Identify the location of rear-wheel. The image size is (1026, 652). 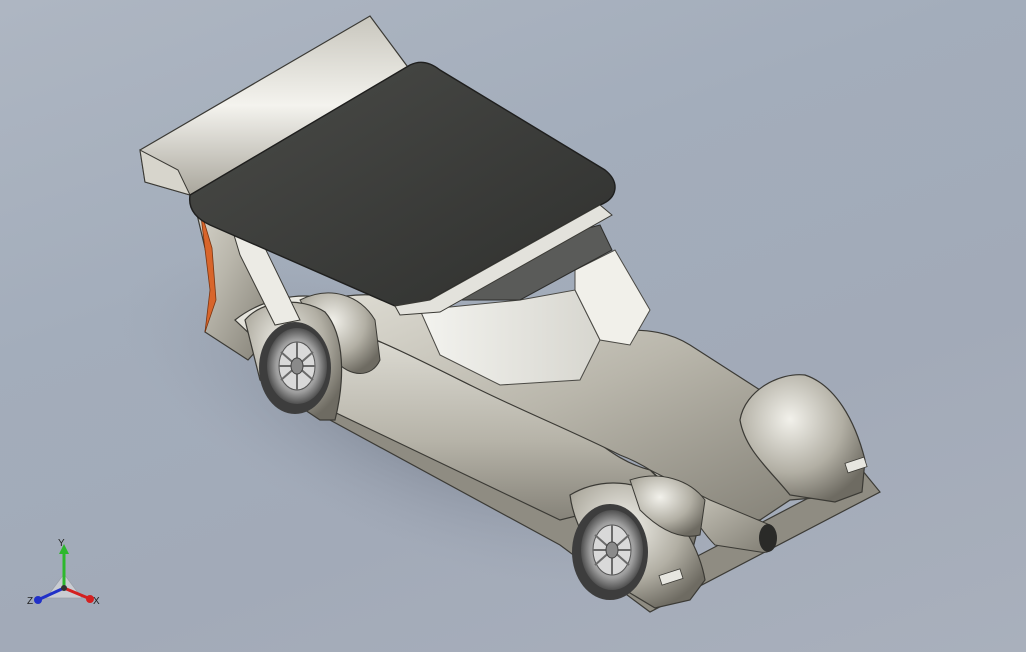
(295, 368).